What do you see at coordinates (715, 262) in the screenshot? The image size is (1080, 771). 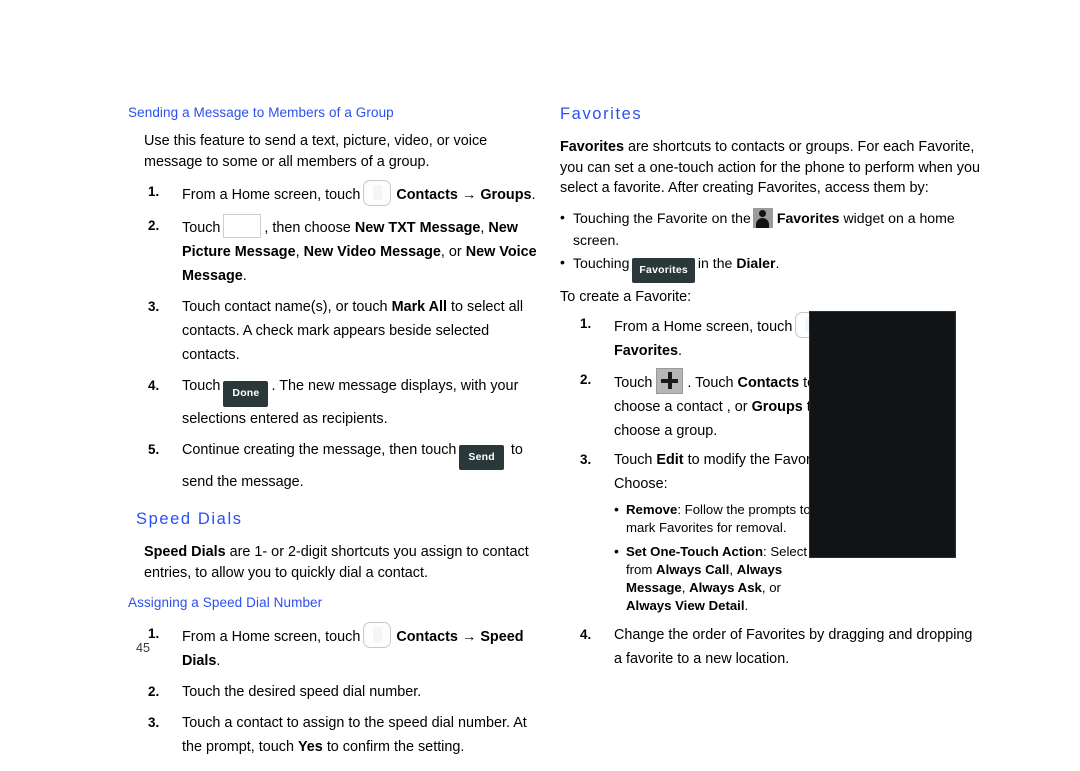 I see `bullet-text-mid: in the` at bounding box center [715, 262].